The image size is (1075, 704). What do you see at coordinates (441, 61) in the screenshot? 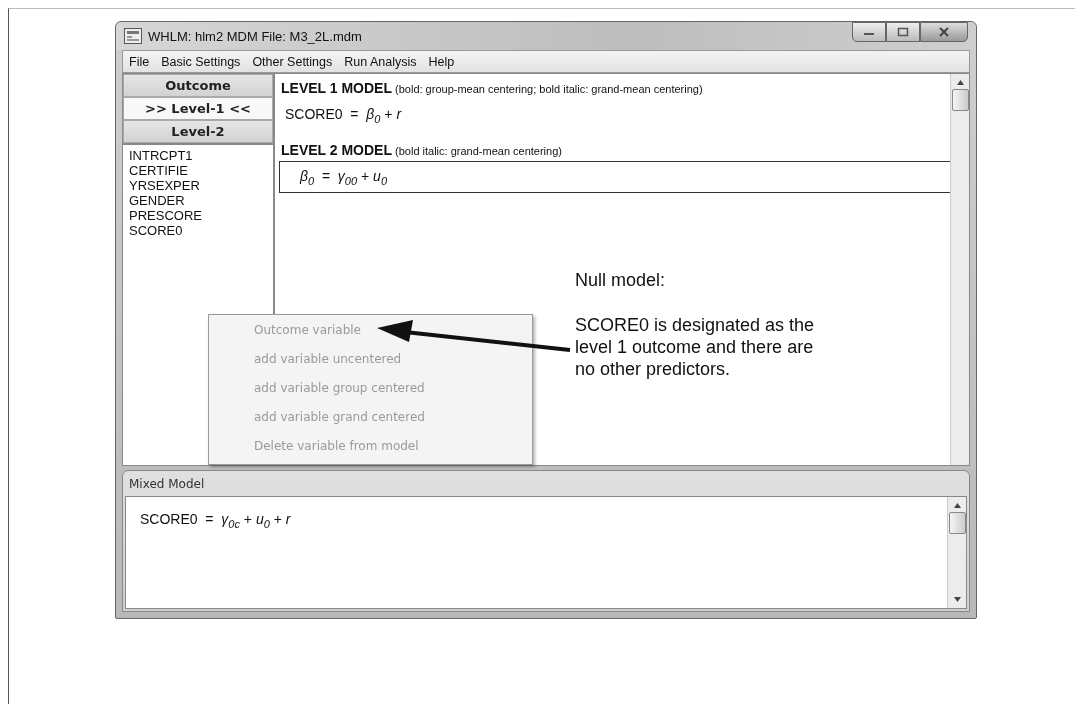
I see `menu-item: Help` at bounding box center [441, 61].